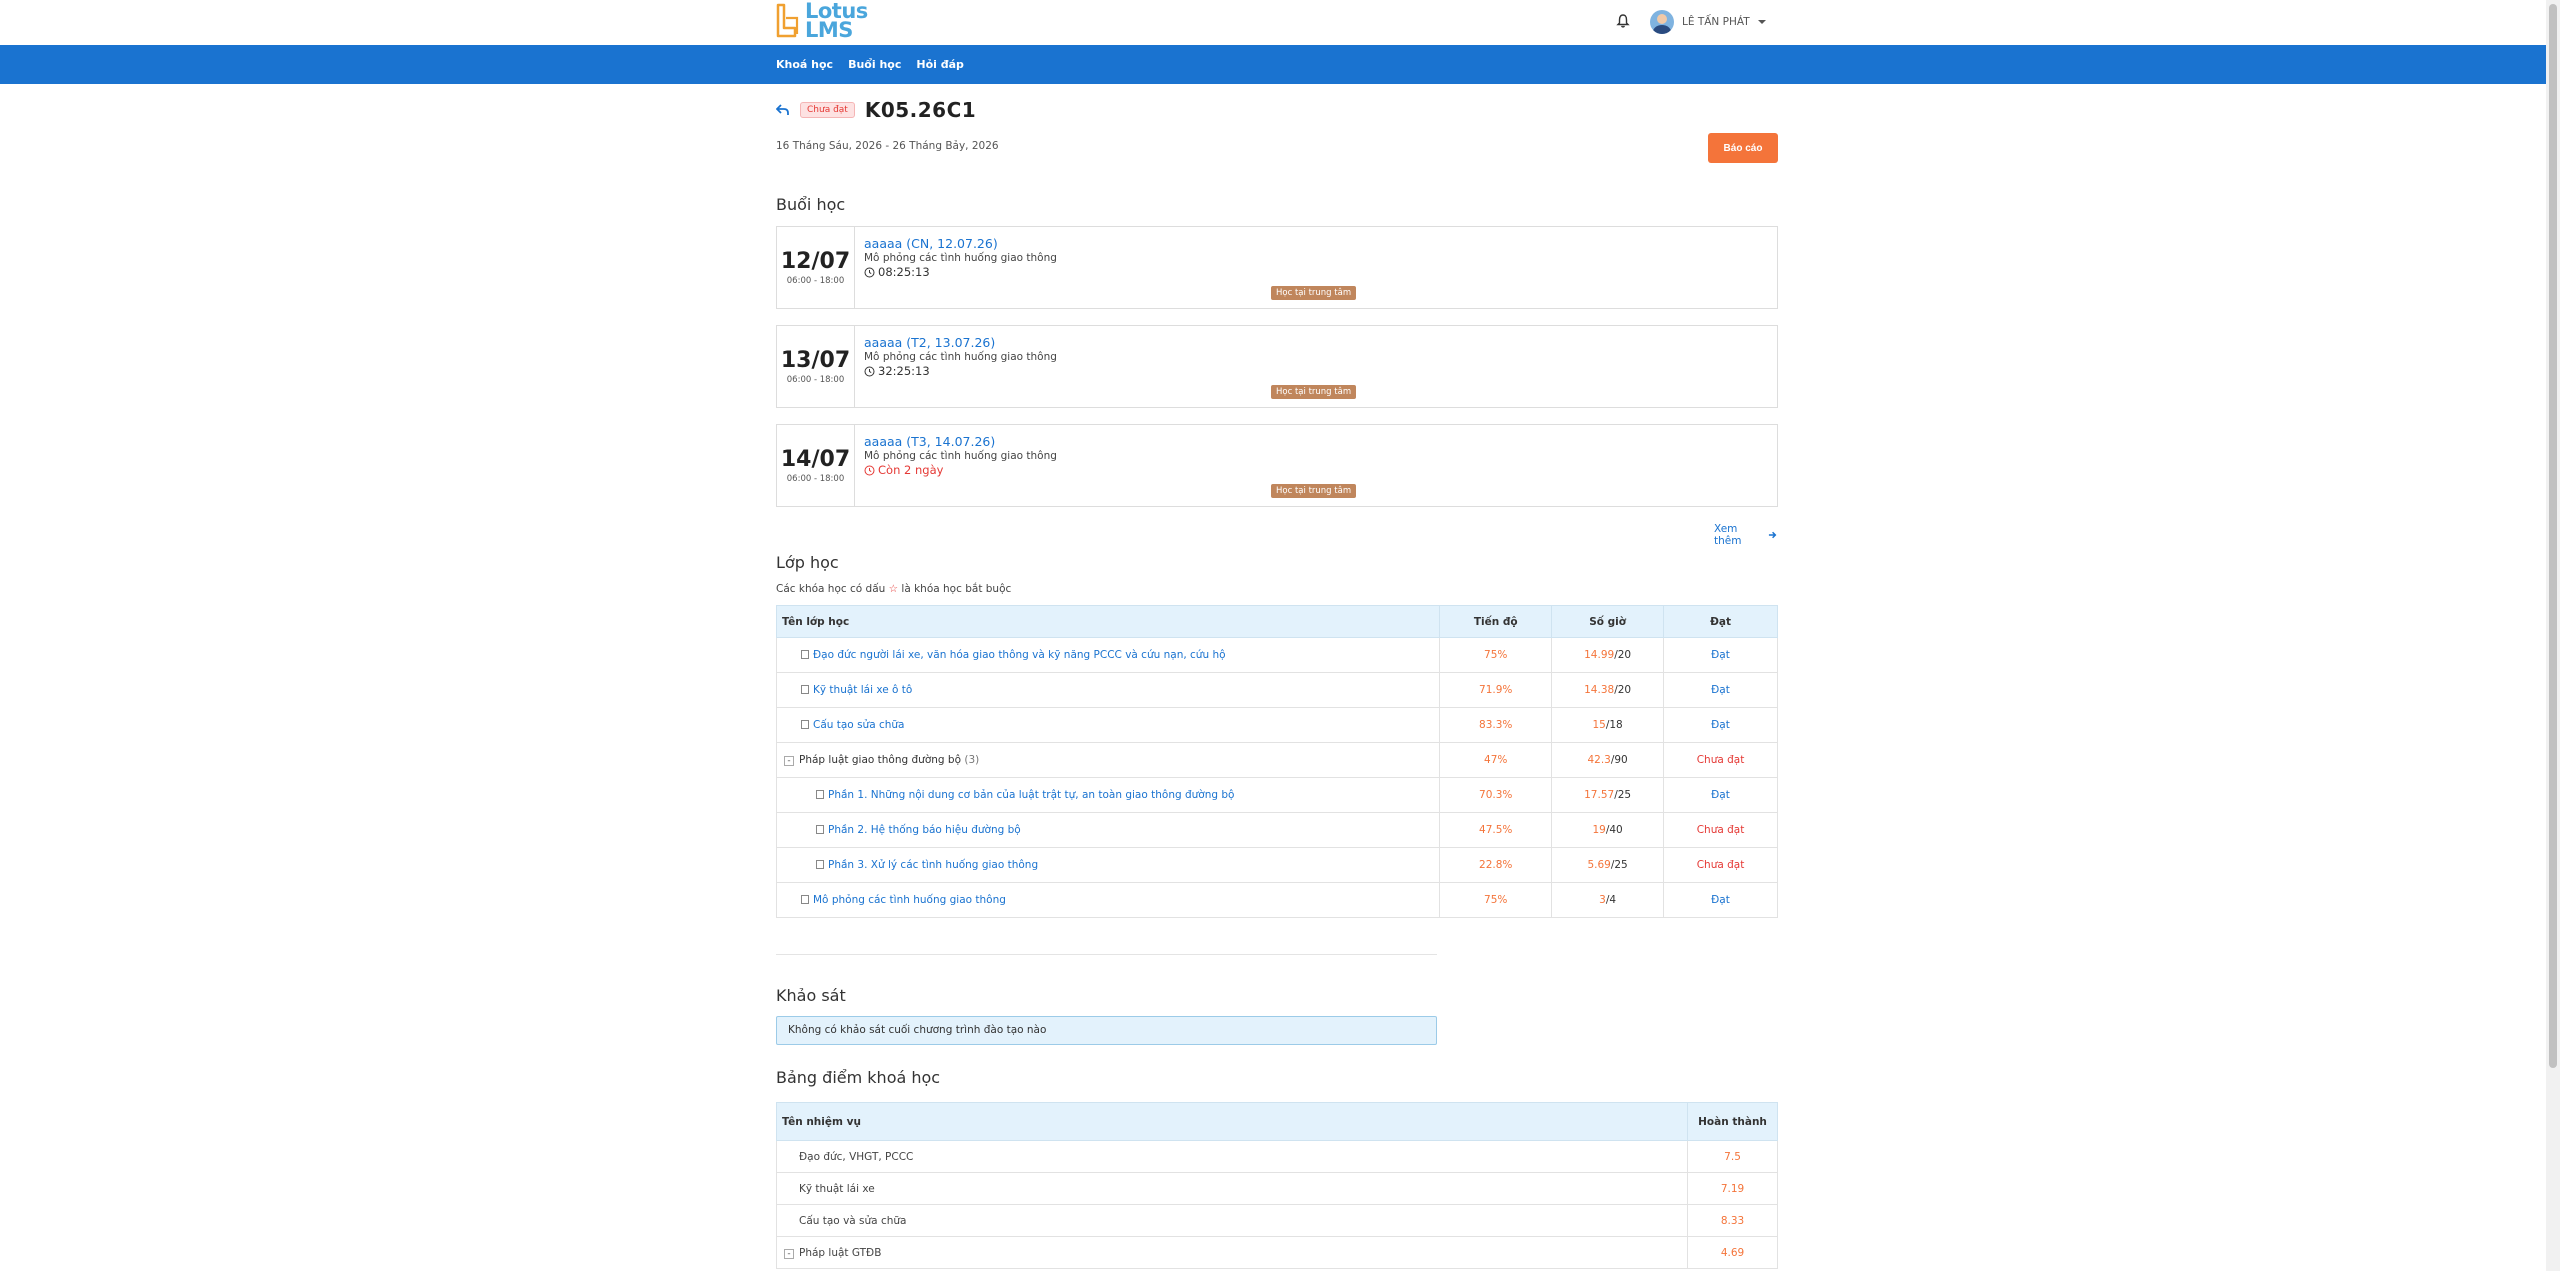 This screenshot has width=2560, height=1271. I want to click on see-more-label: Xem thêm, so click(1728, 535).